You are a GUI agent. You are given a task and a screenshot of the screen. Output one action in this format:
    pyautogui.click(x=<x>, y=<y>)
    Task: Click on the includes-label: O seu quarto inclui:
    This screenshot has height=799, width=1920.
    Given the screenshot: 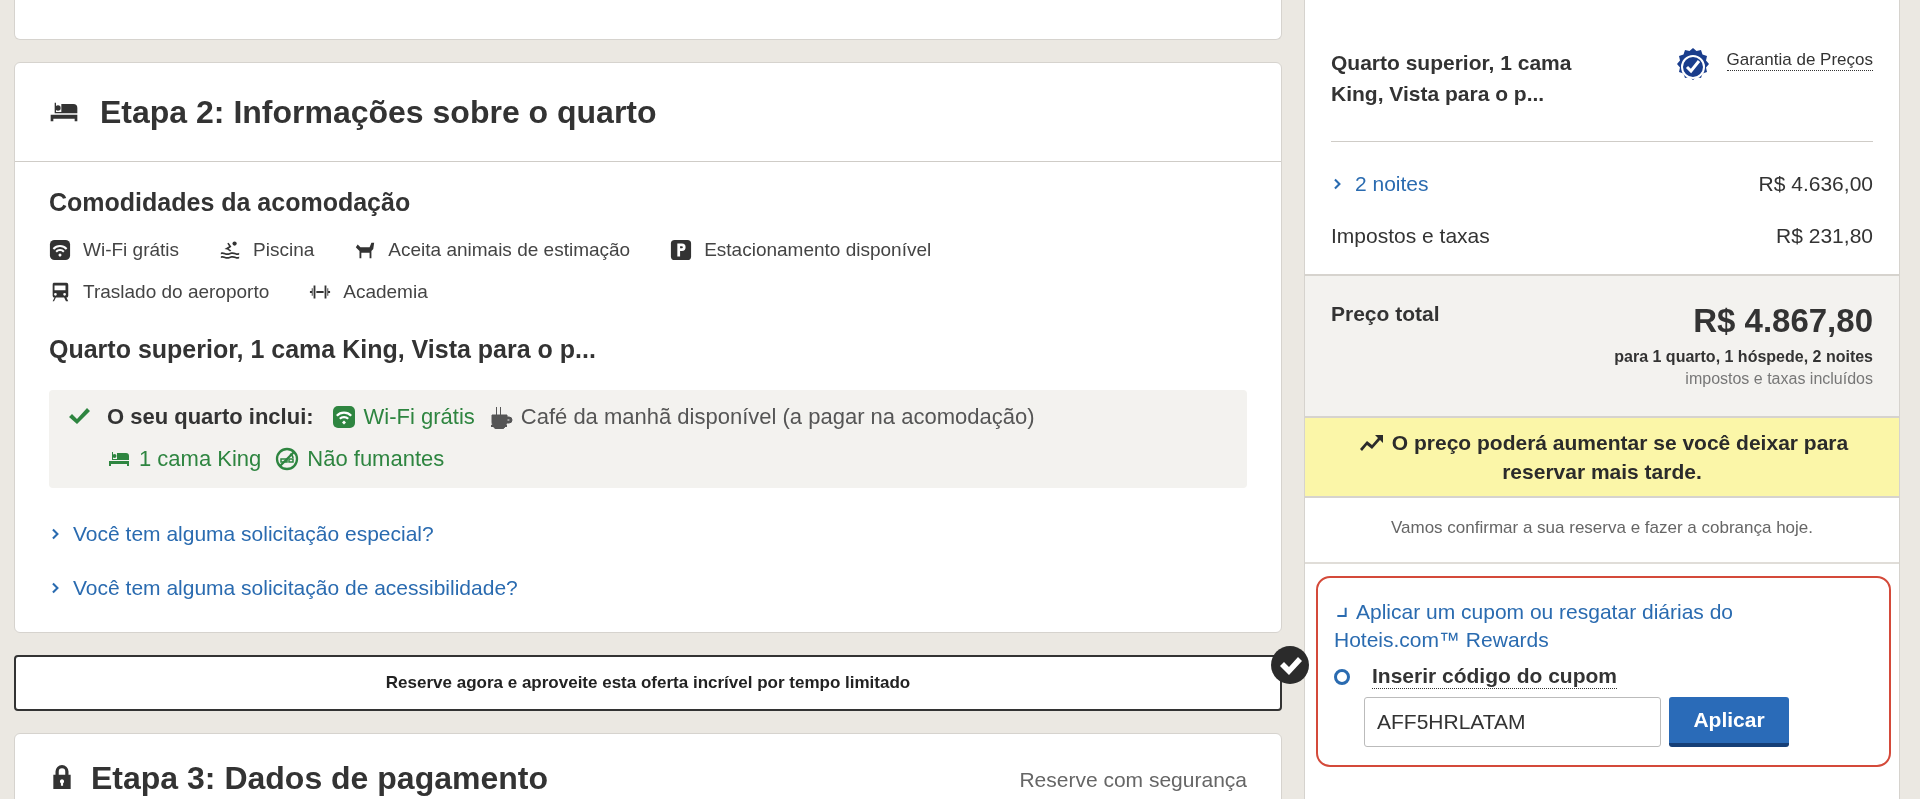 What is the action you would take?
    pyautogui.click(x=210, y=417)
    